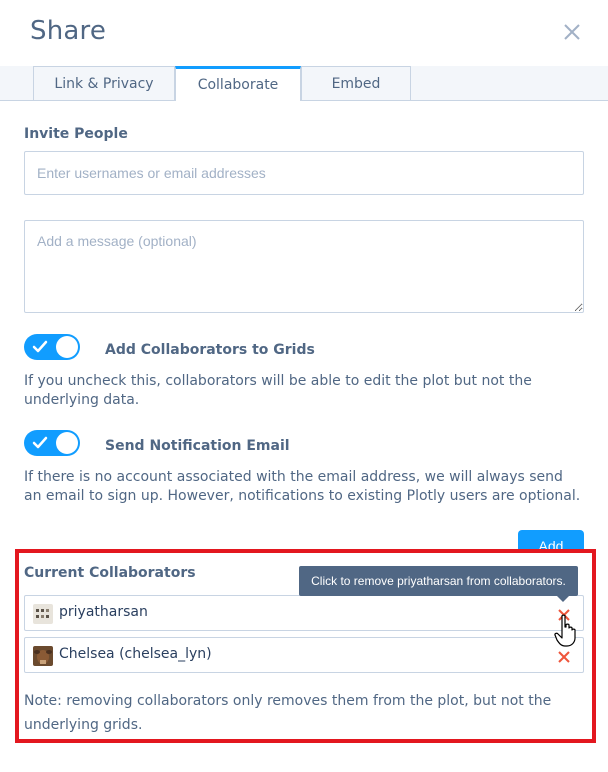  Describe the element at coordinates (76, 134) in the screenshot. I see `invite-people-label: Invite People` at that location.